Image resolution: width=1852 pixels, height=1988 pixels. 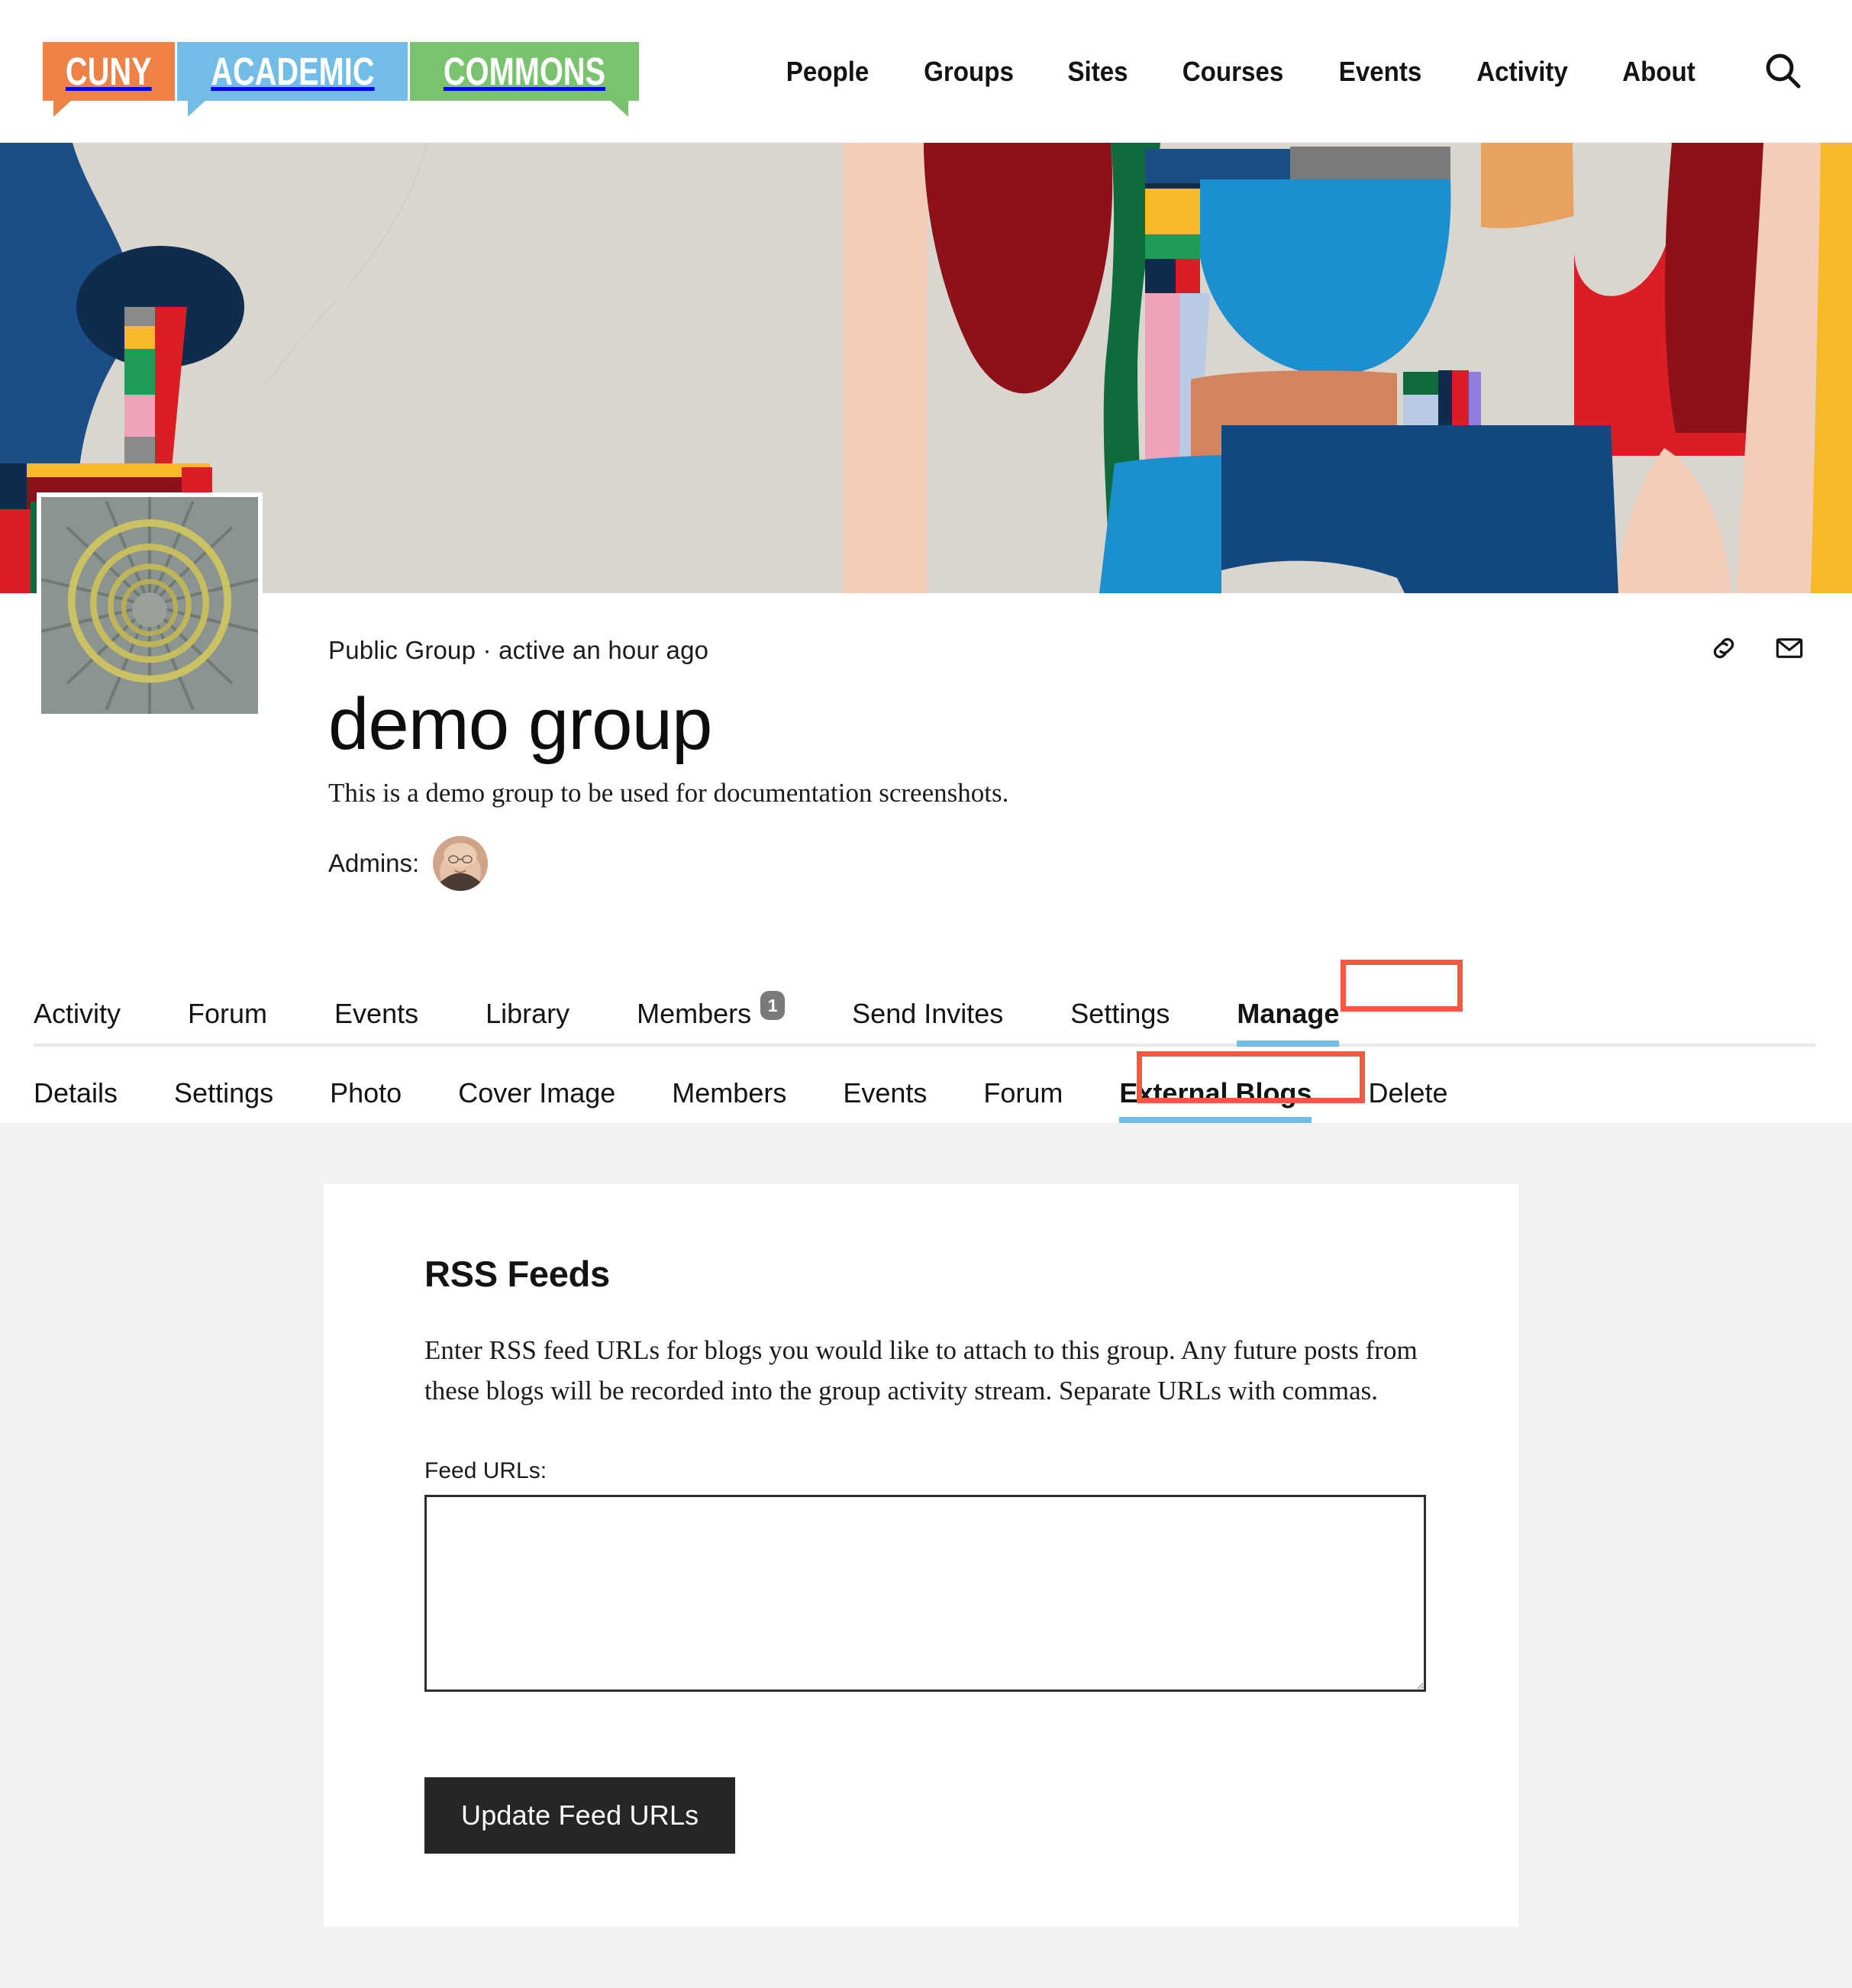 What do you see at coordinates (366, 1100) in the screenshot?
I see `subtab-photo: Photo` at bounding box center [366, 1100].